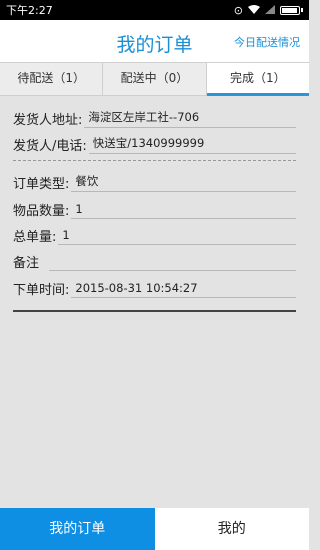 The height and width of the screenshot is (550, 320). I want to click on status-time: 下午2:27, so click(29, 10).